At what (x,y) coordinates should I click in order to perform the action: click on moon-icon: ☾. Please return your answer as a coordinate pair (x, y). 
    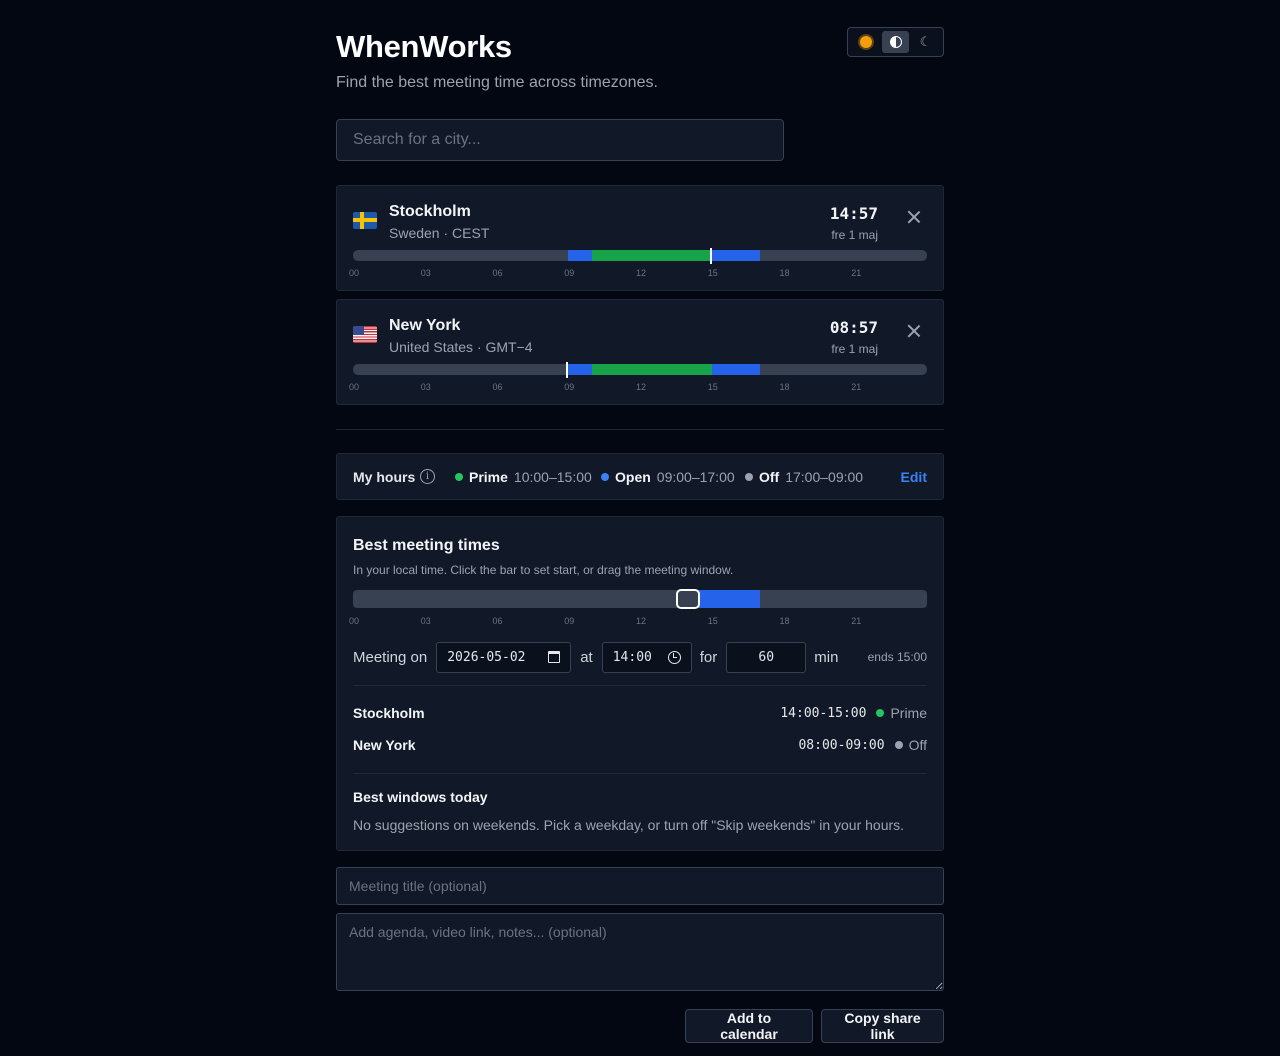
    Looking at the image, I should click on (925, 41).